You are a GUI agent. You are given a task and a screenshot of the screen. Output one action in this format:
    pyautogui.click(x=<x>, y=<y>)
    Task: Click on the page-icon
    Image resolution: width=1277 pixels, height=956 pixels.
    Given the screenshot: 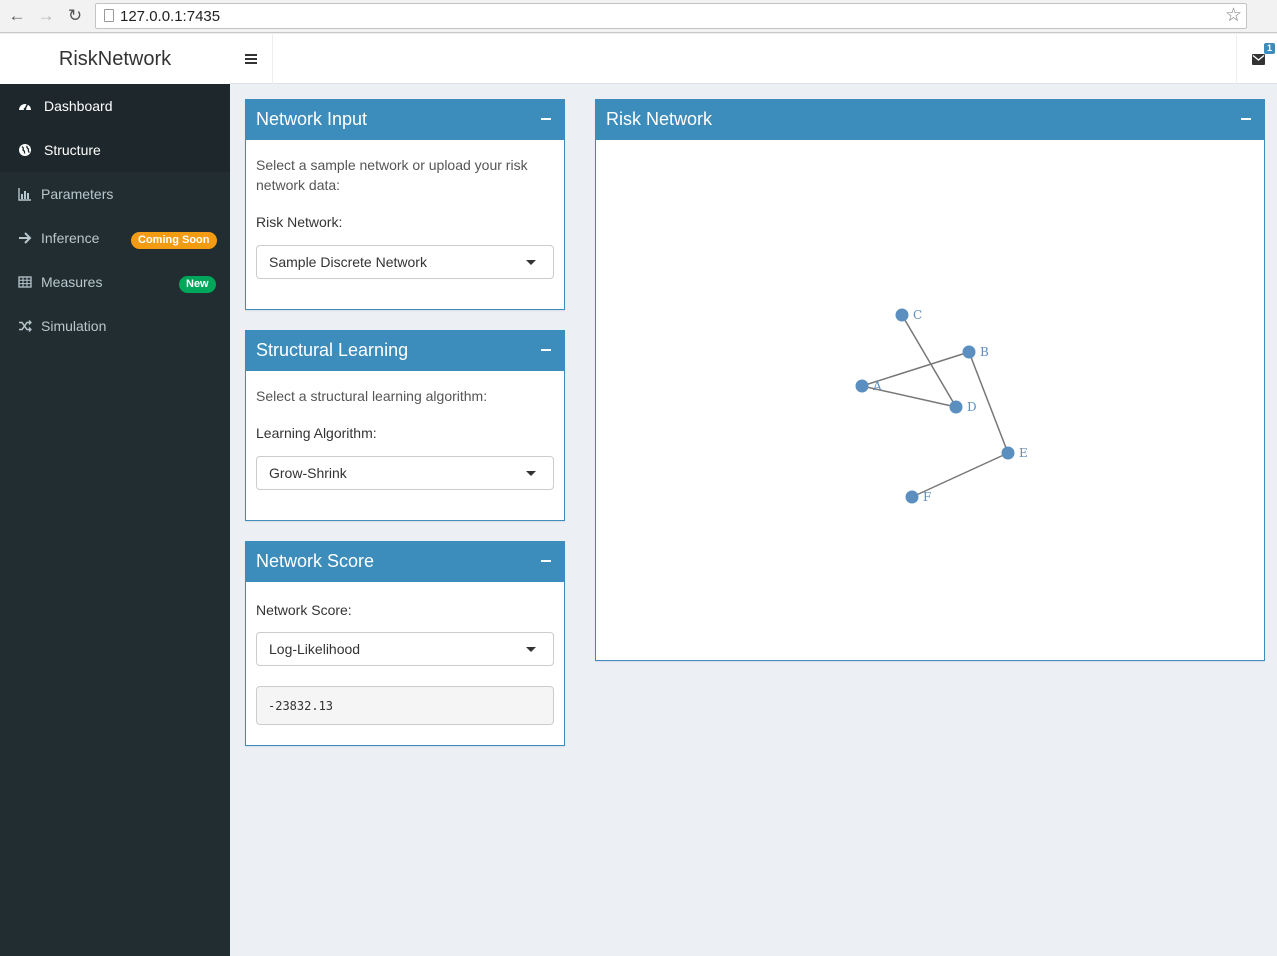 What is the action you would take?
    pyautogui.click(x=109, y=15)
    